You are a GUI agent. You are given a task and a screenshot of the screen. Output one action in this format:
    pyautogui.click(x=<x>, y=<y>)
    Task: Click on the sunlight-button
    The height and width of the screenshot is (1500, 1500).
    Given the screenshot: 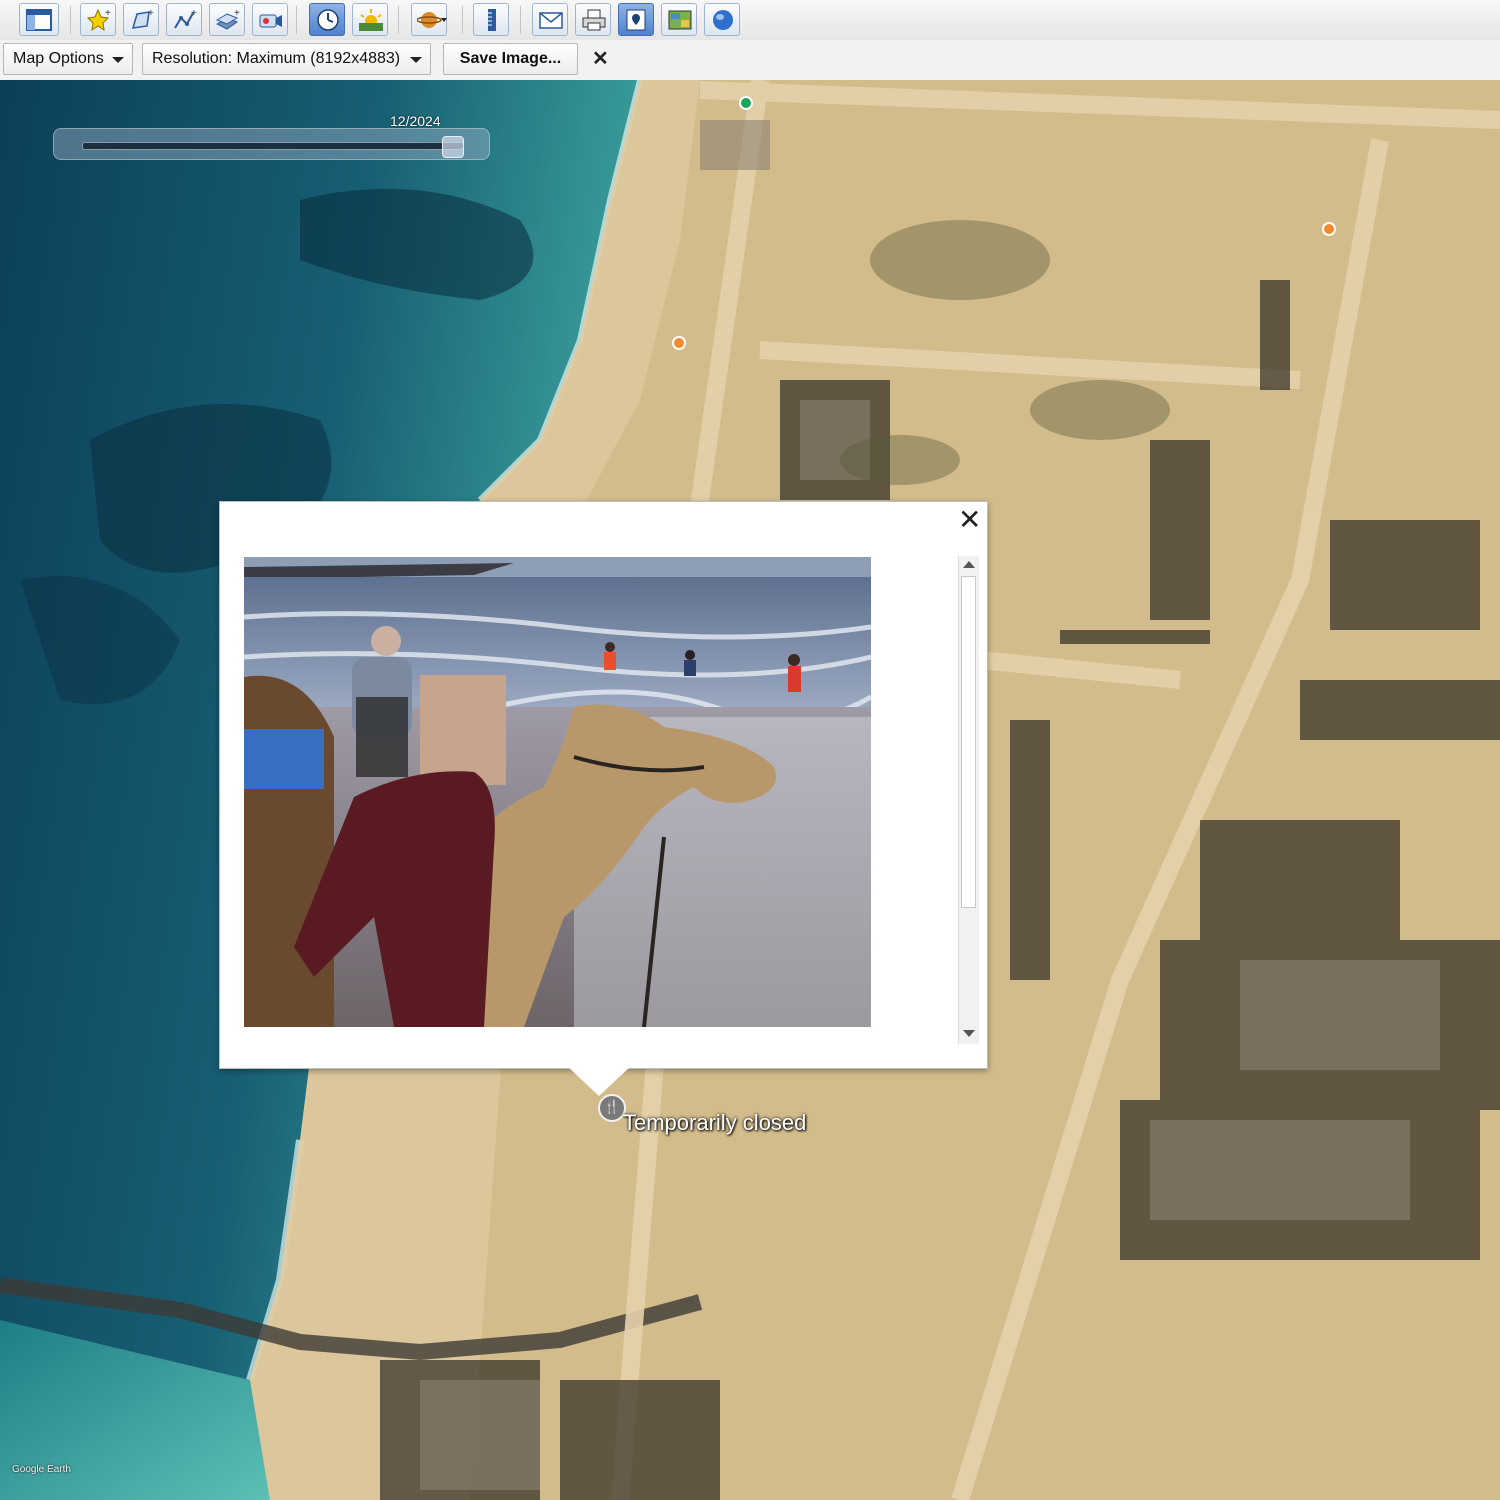 What is the action you would take?
    pyautogui.click(x=370, y=19)
    